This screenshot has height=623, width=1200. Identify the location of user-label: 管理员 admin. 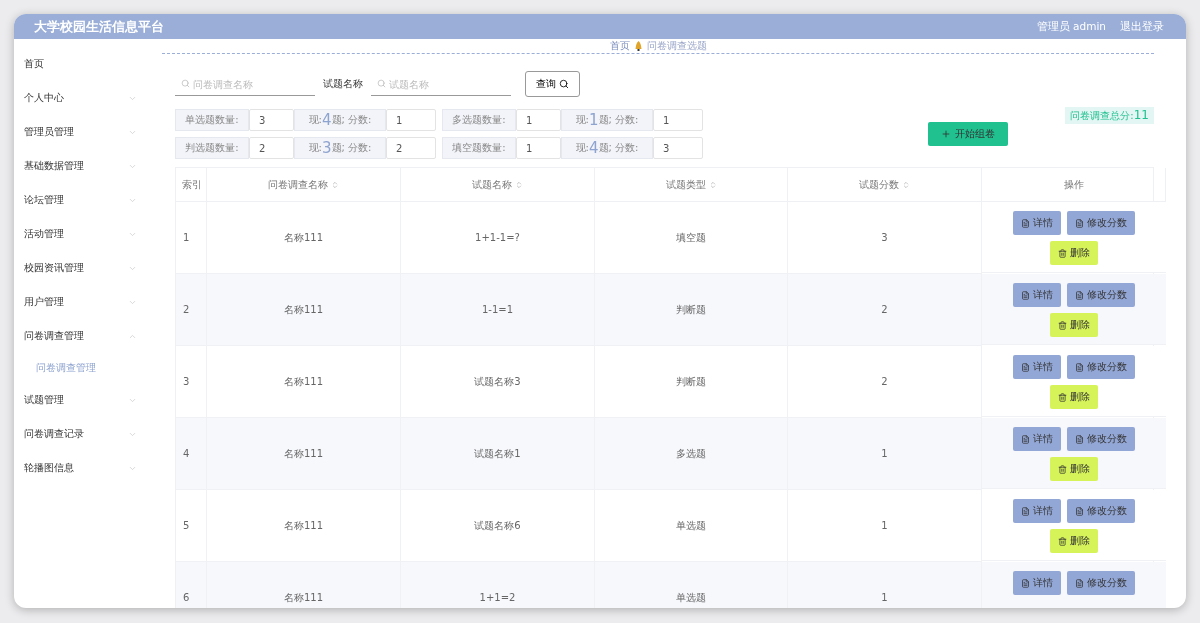
(1071, 26).